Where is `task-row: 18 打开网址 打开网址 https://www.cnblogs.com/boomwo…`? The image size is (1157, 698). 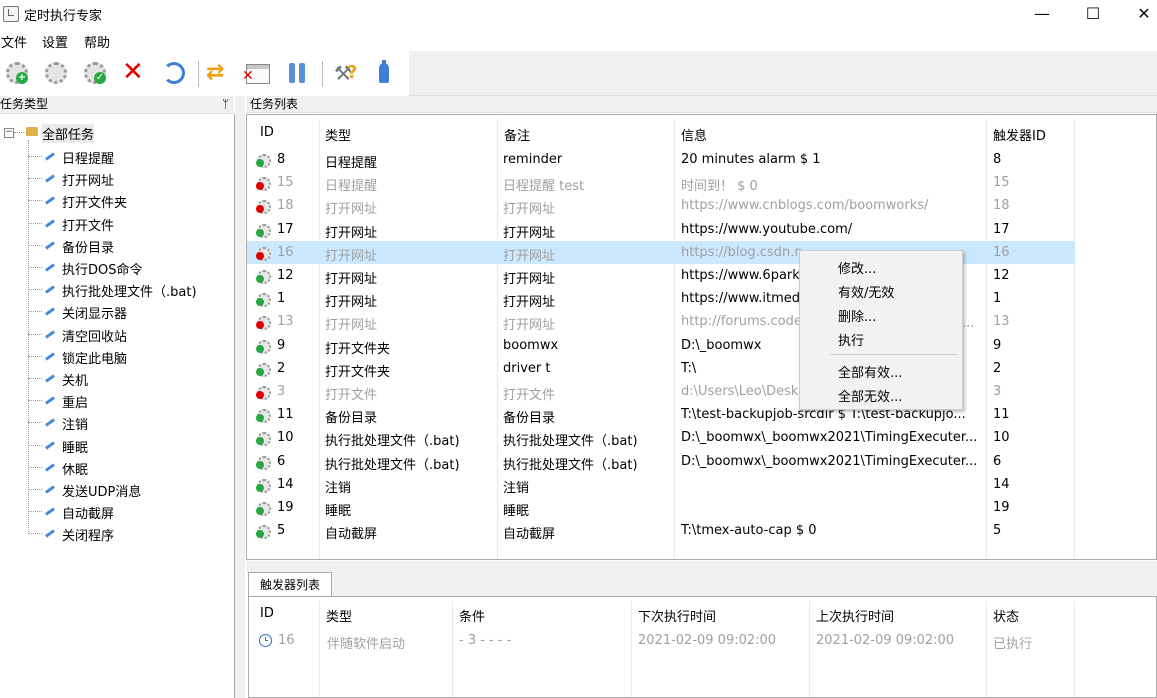 task-row: 18 打开网址 打开网址 https://www.cnblogs.com/boomwo… is located at coordinates (661, 205).